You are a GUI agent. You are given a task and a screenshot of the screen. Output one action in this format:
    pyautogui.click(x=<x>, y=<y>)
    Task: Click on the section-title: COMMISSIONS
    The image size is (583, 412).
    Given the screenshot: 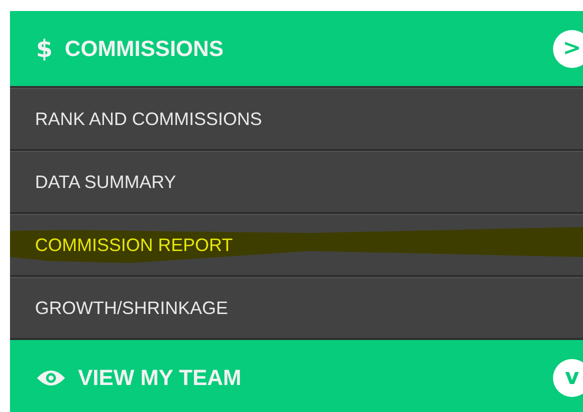 What is the action you would take?
    pyautogui.click(x=144, y=49)
    